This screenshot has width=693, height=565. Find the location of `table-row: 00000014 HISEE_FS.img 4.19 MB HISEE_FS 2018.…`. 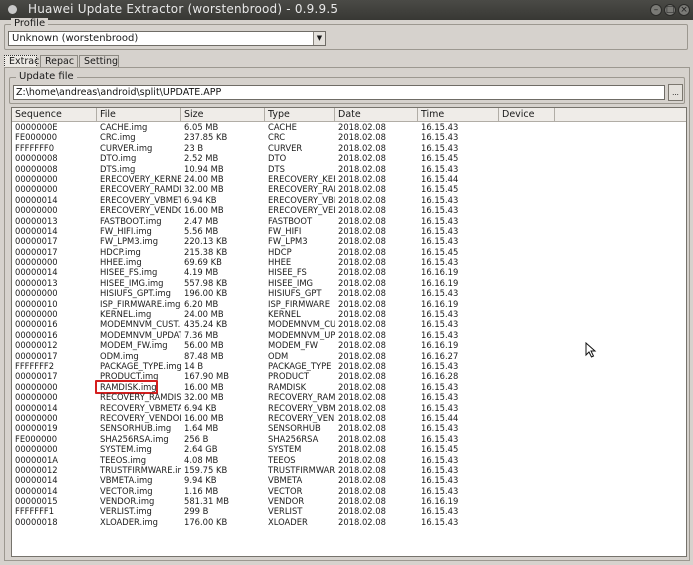

table-row: 00000014 HISEE_FS.img 4.19 MB HISEE_FS 2018.… is located at coordinates (349, 272).